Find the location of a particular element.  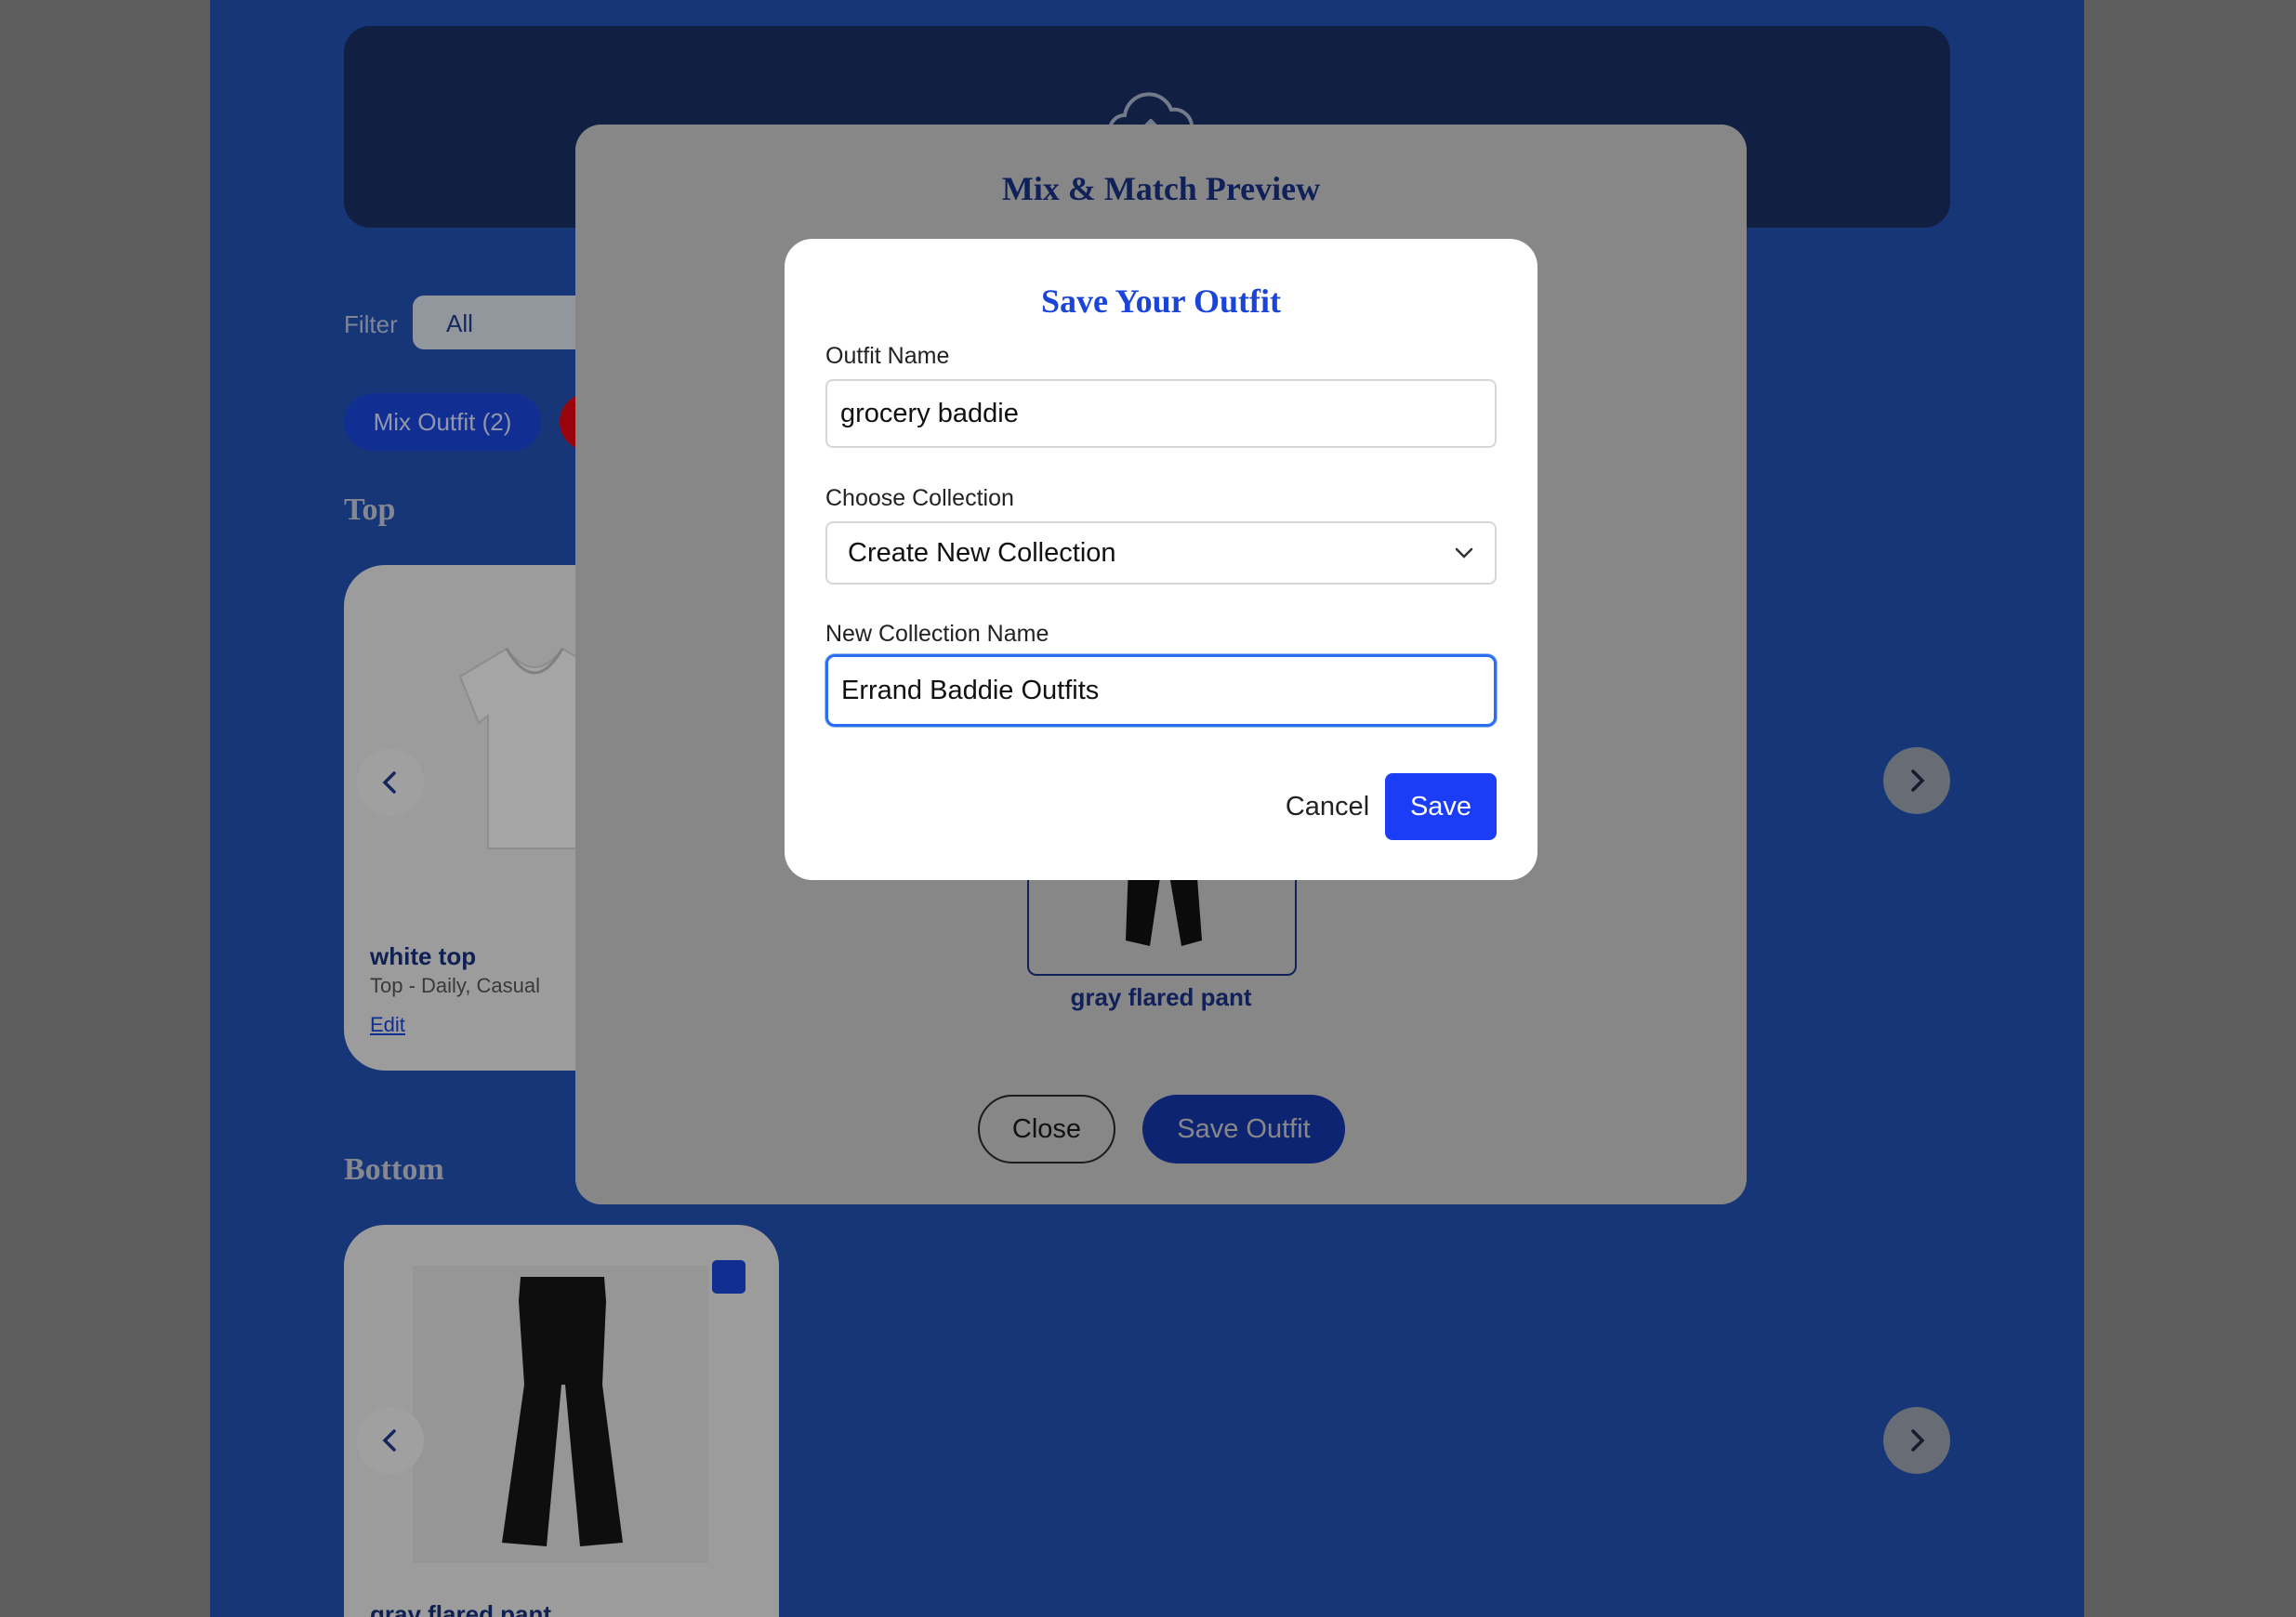

collection-label: Choose Collection is located at coordinates (920, 498).